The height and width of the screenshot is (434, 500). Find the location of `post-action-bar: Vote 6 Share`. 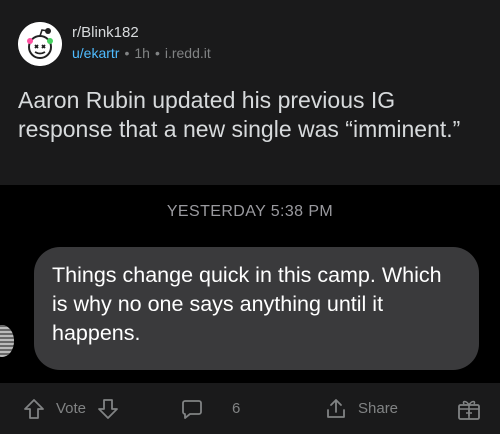

post-action-bar: Vote 6 Share is located at coordinates (250, 408).